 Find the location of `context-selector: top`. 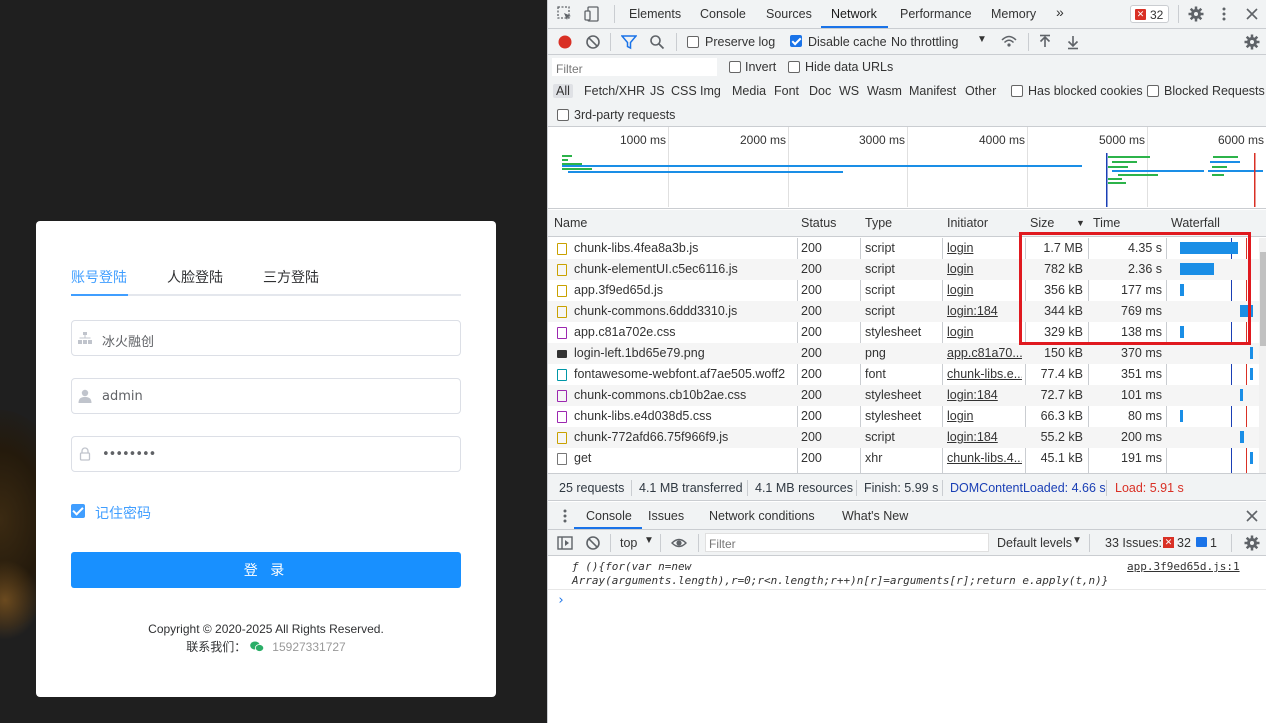

context-selector: top is located at coordinates (628, 543).